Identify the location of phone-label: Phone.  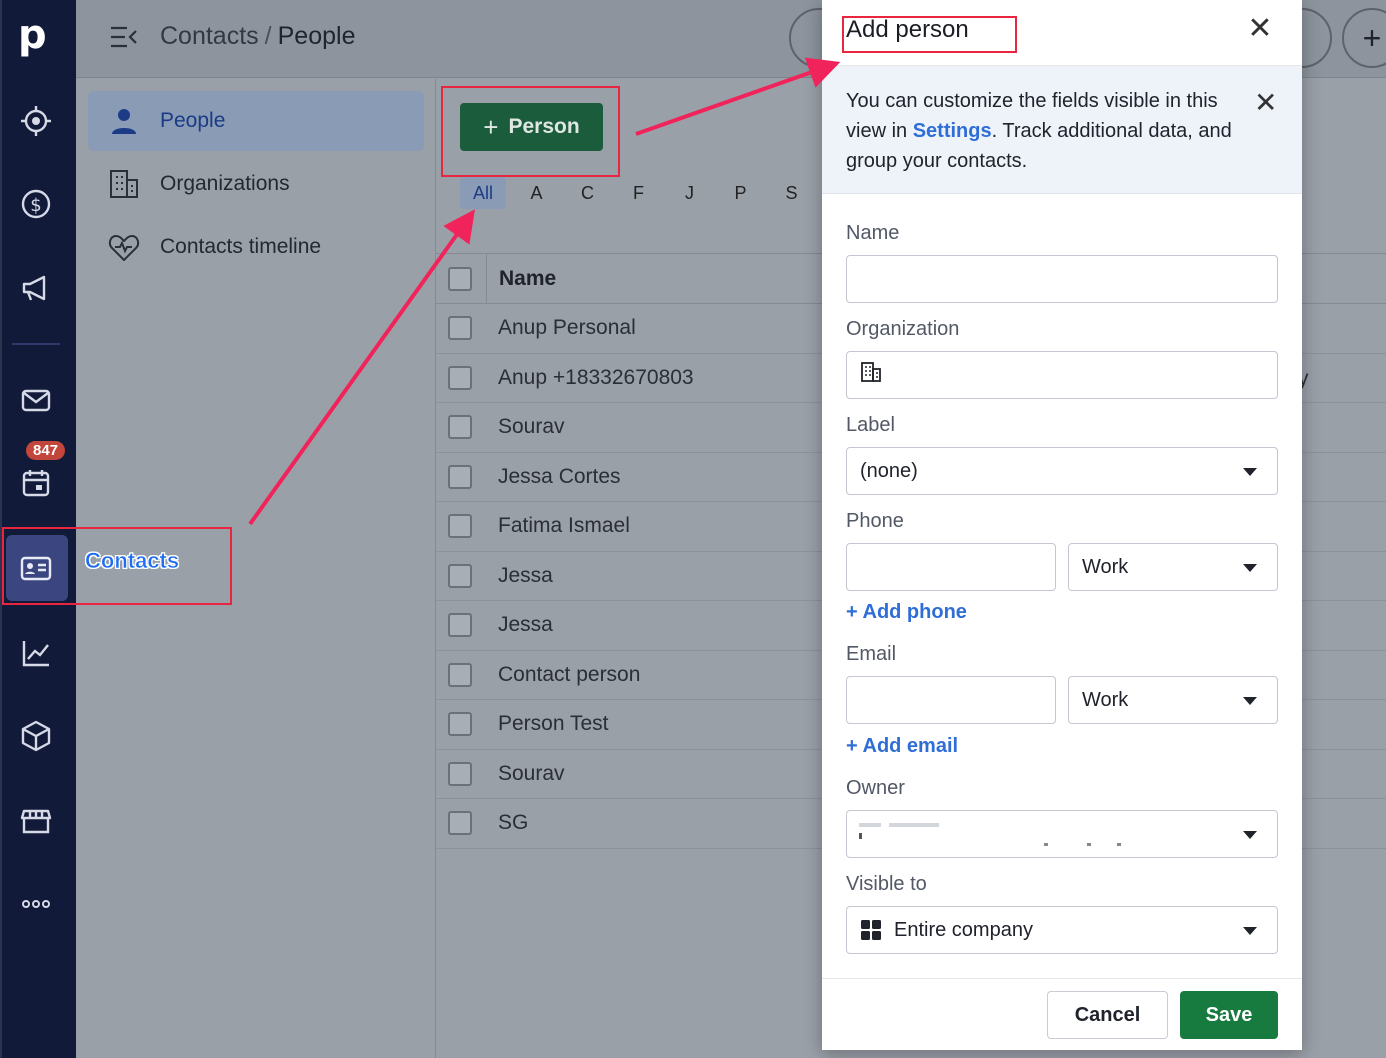
(875, 521).